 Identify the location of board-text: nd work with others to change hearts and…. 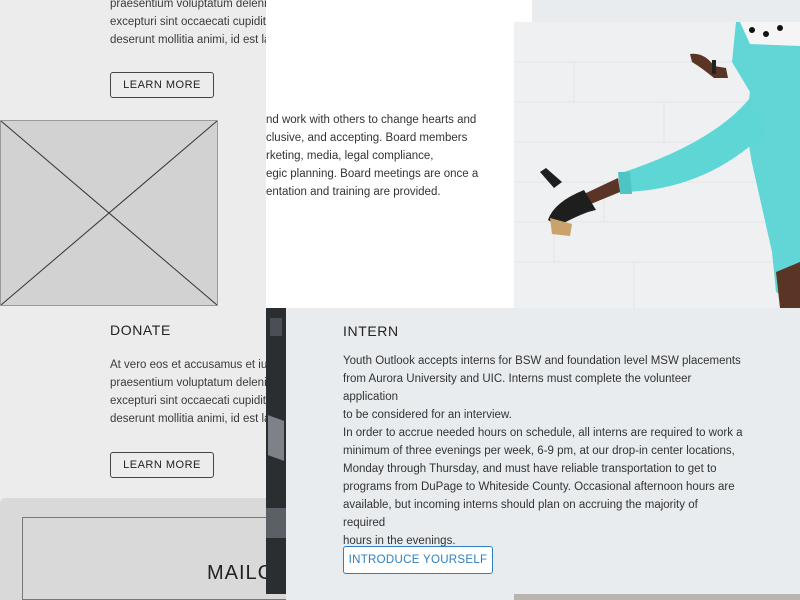
(376, 156).